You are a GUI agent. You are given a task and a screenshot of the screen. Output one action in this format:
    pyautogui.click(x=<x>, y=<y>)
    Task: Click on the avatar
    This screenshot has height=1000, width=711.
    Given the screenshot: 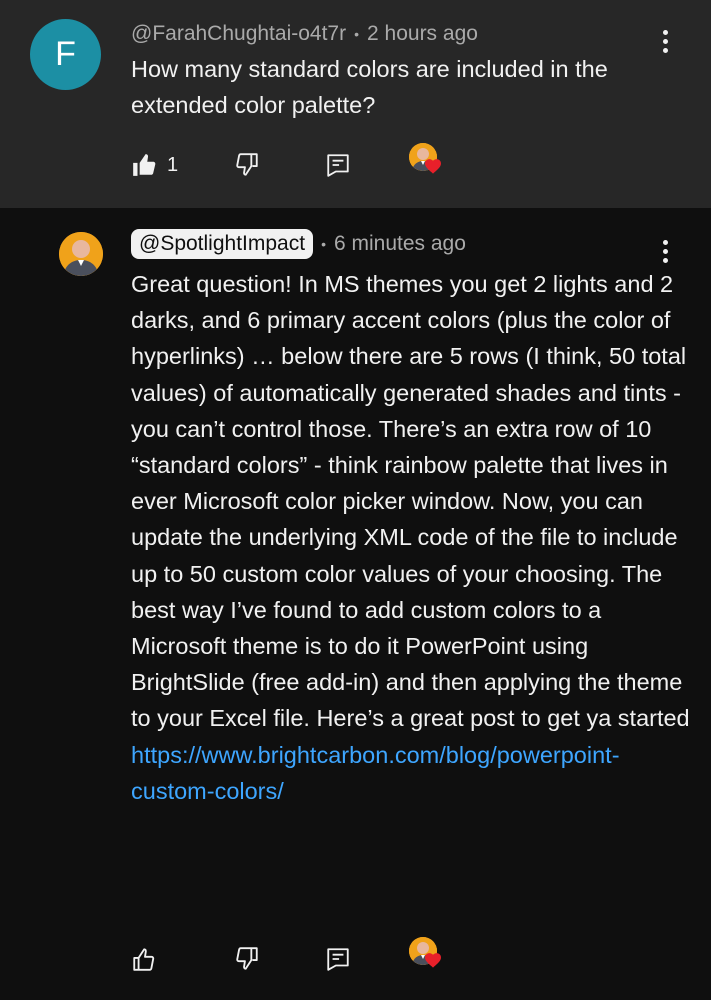 What is the action you would take?
    pyautogui.click(x=81, y=254)
    